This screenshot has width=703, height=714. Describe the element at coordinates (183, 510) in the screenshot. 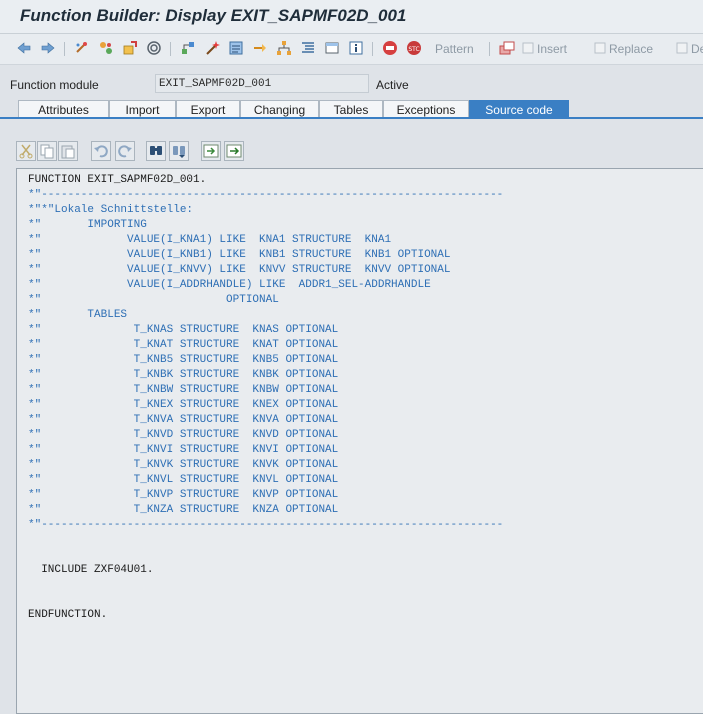

I see `code-line: *" T_KNZA STRUCTURE KNZA OPTIONAL` at that location.